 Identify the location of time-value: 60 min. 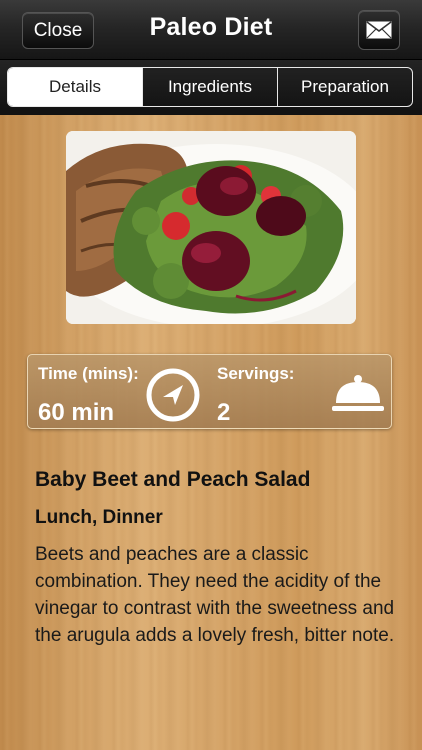
(76, 412).